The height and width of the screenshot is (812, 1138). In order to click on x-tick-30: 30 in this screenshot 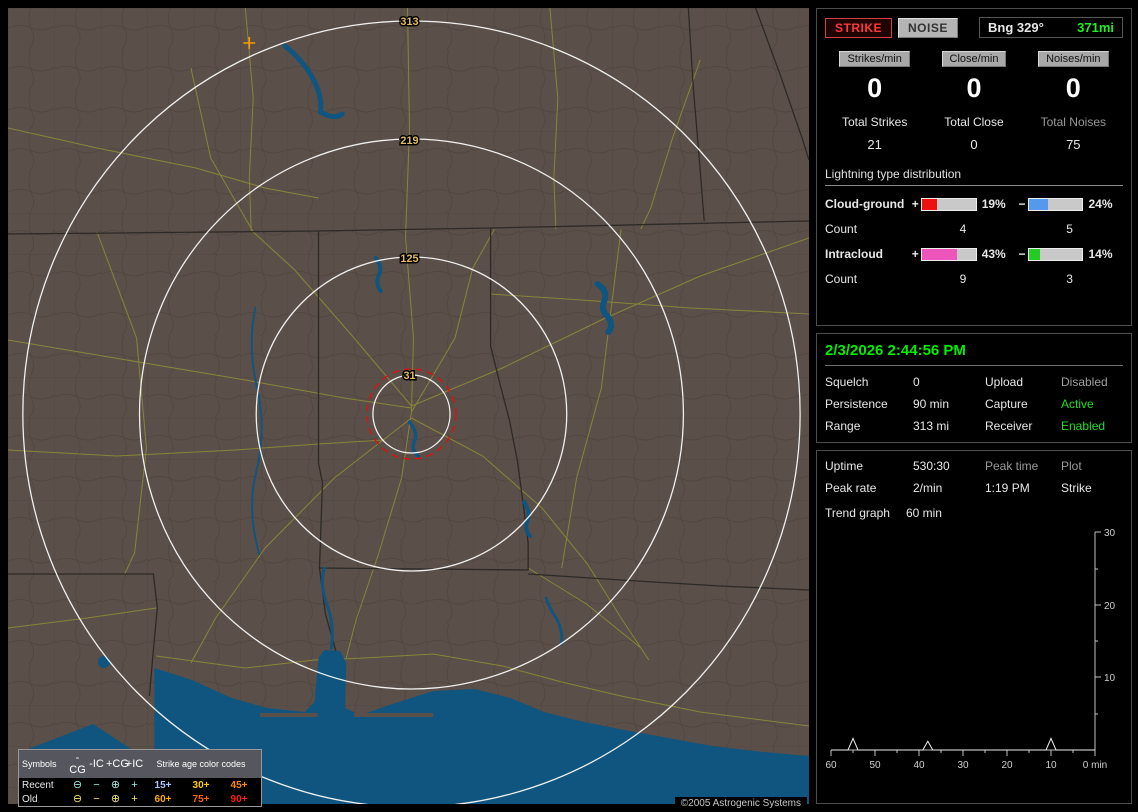, I will do `click(963, 765)`.